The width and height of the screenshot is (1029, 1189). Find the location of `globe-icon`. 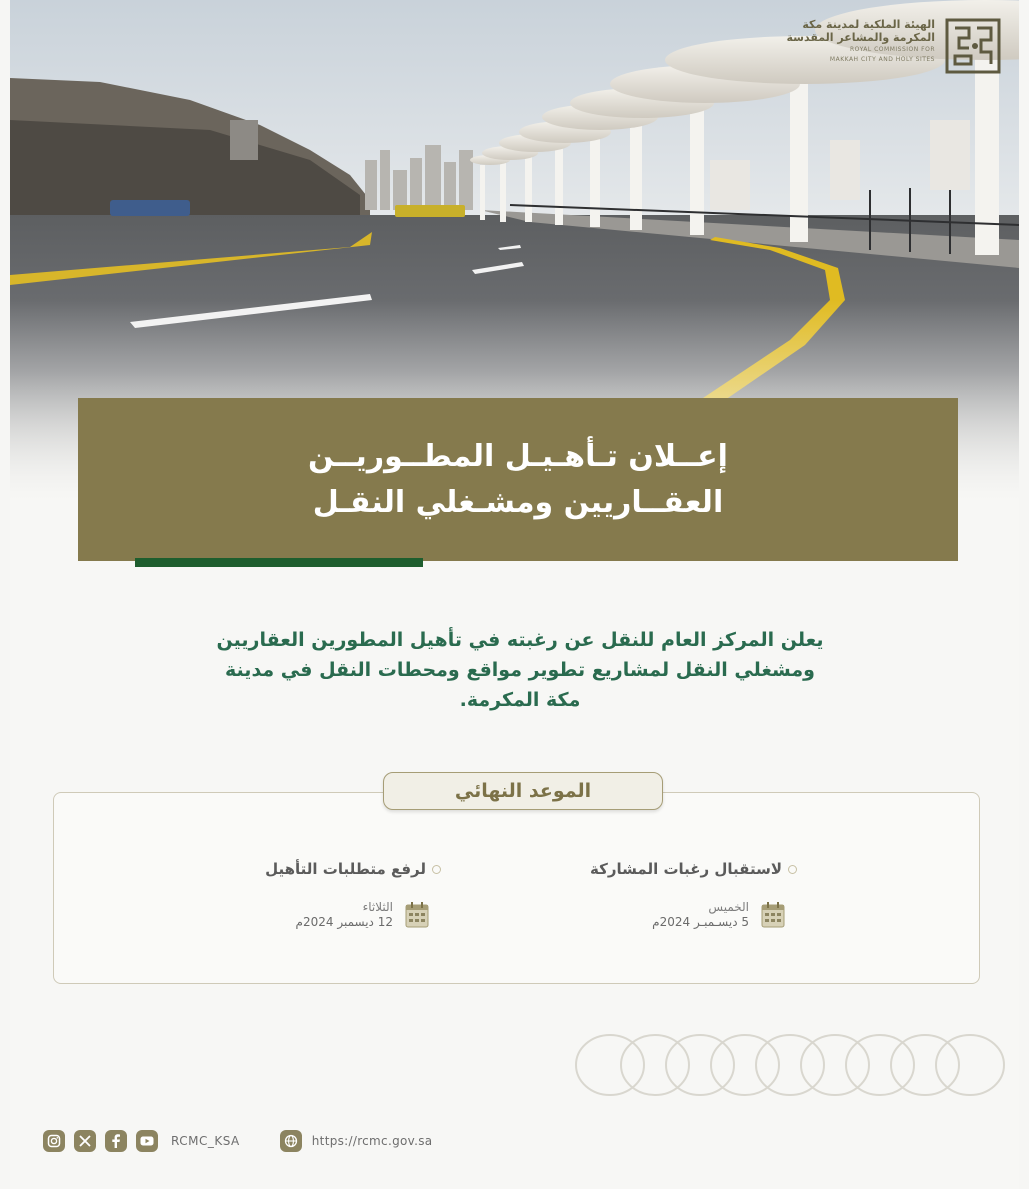

globe-icon is located at coordinates (290, 1141).